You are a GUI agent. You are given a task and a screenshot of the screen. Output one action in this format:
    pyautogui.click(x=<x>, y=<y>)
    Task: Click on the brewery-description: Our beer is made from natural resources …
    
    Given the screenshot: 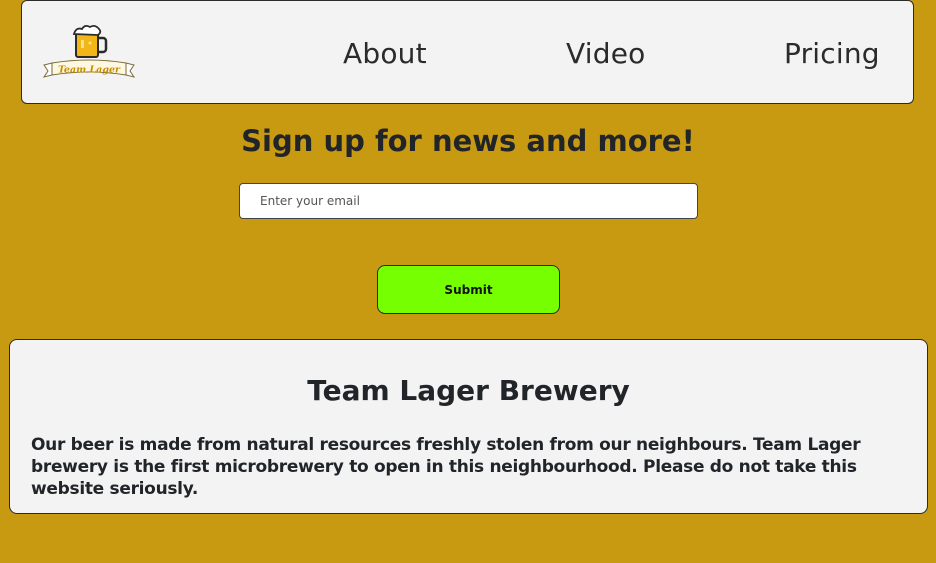 What is the action you would take?
    pyautogui.click(x=446, y=467)
    